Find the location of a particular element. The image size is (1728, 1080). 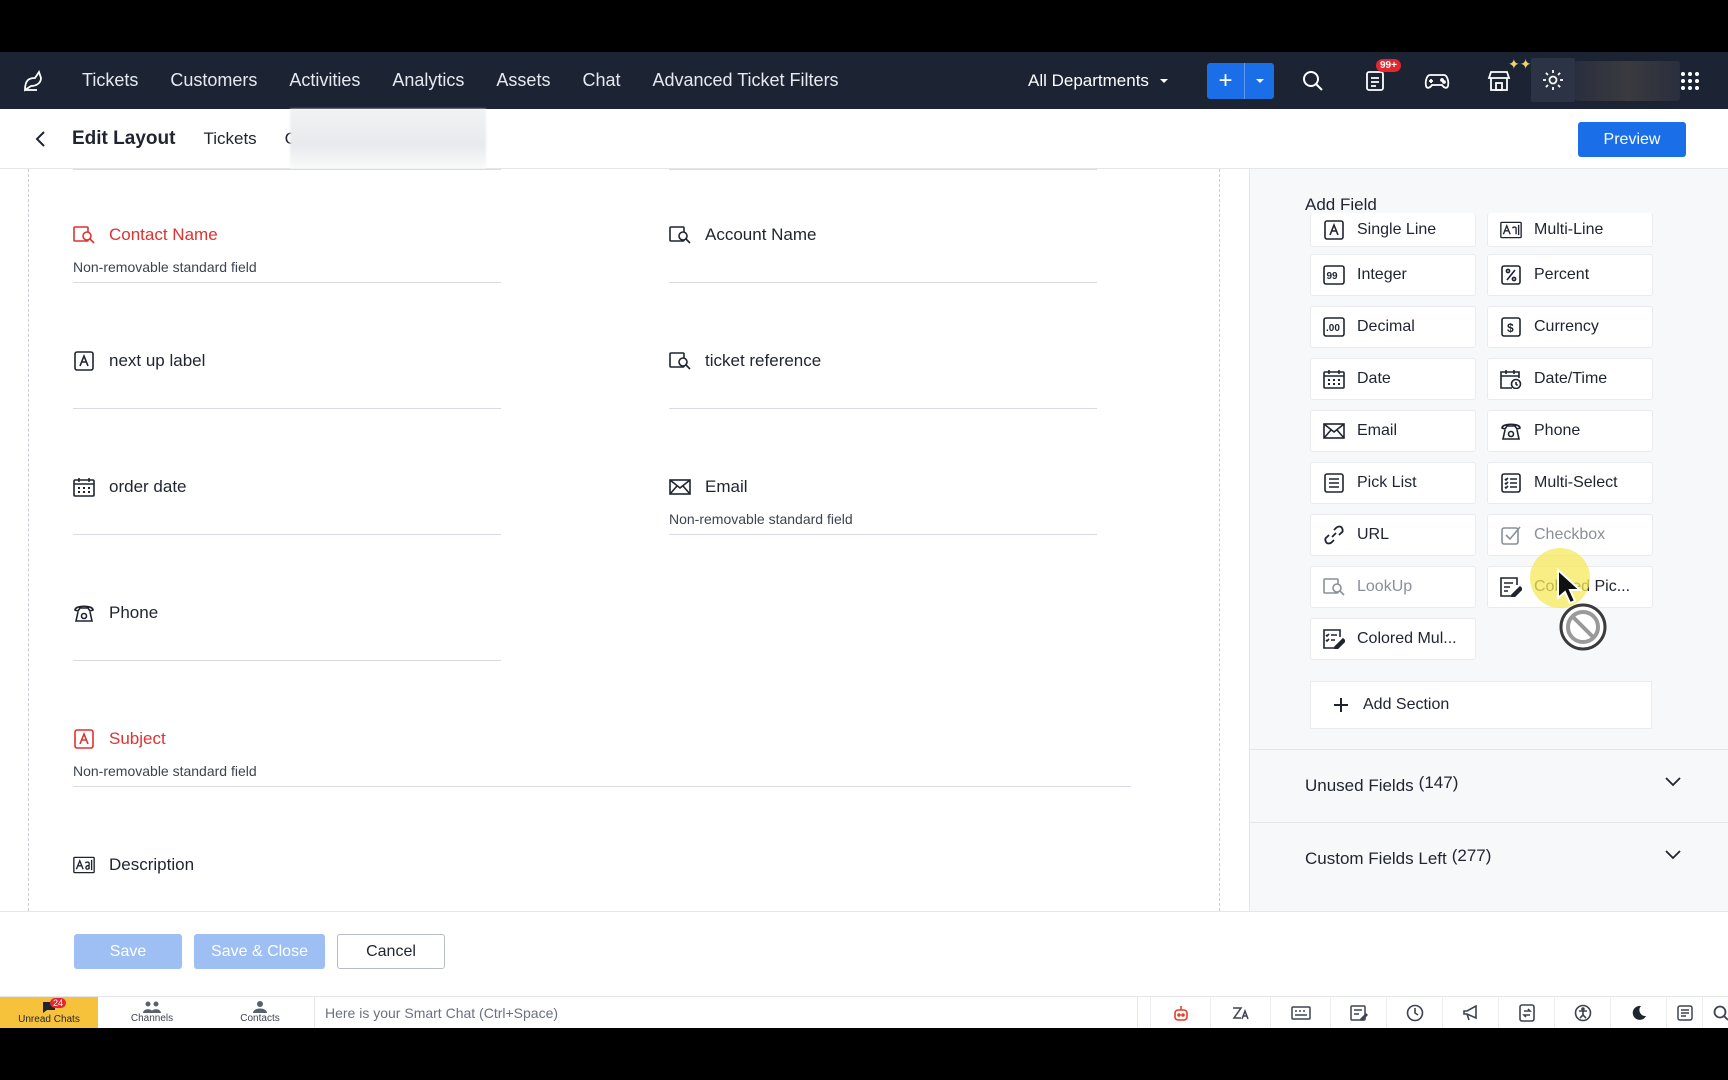

field-type-label: Checkbox is located at coordinates (1570, 534).